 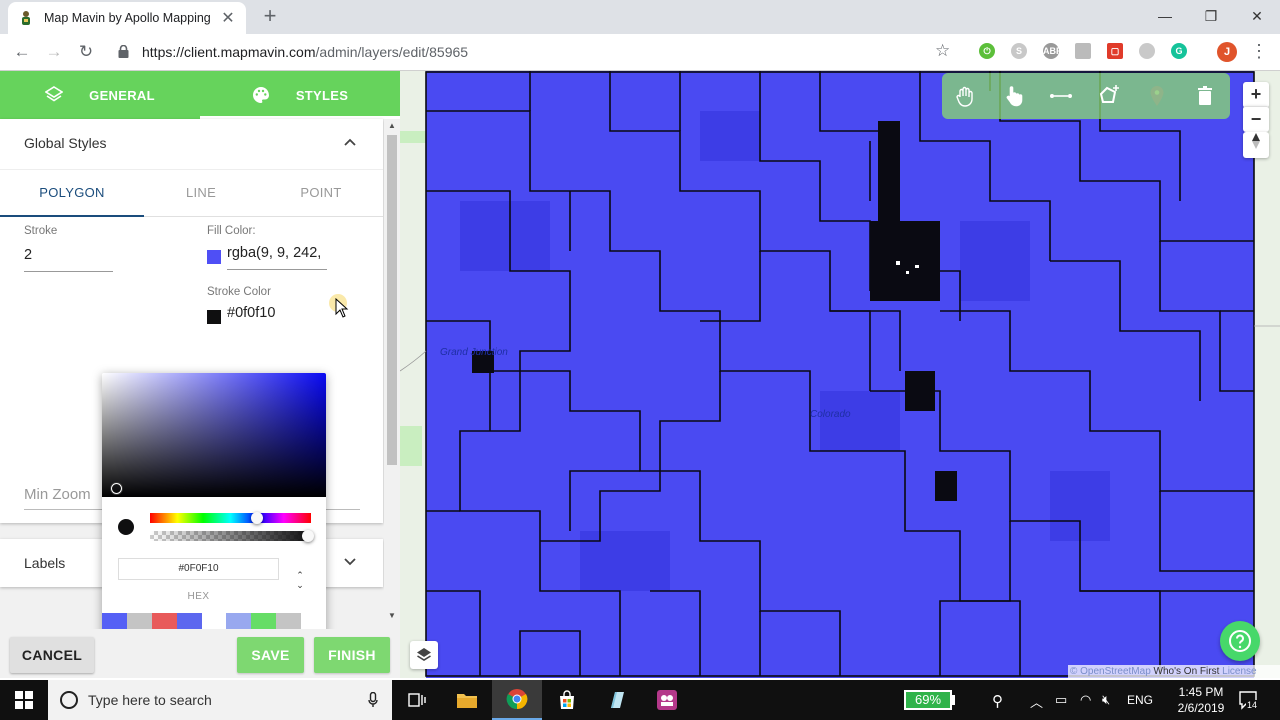 I want to click on people-icon: ⚲, so click(x=997, y=701).